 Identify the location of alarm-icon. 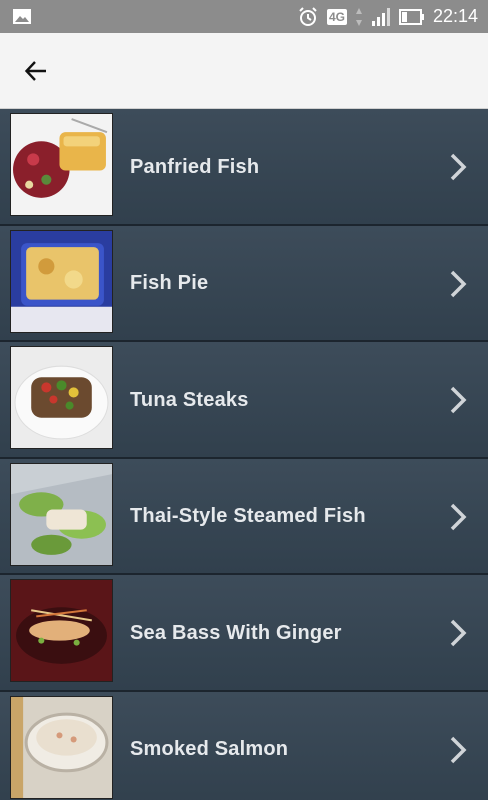
(308, 16).